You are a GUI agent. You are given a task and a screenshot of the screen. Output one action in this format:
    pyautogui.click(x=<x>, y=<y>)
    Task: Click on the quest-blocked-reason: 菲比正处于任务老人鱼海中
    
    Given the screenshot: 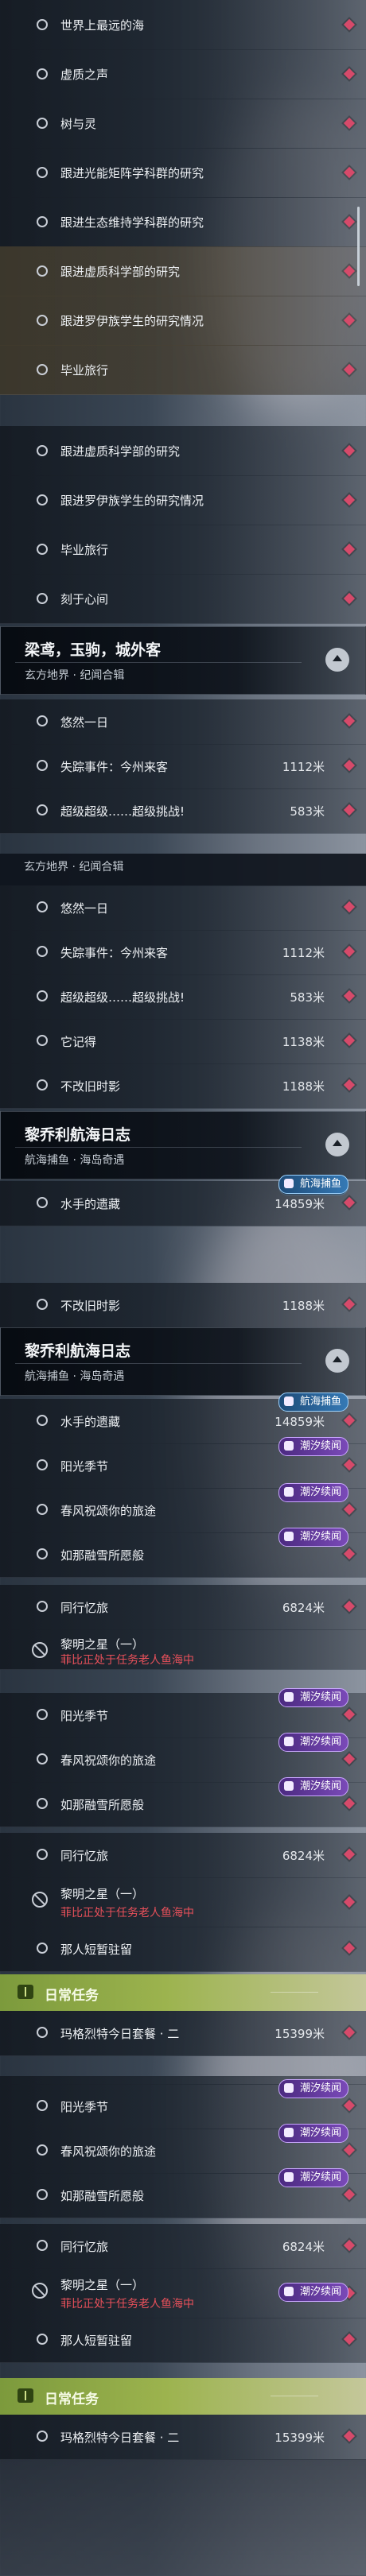 What is the action you would take?
    pyautogui.click(x=127, y=1913)
    